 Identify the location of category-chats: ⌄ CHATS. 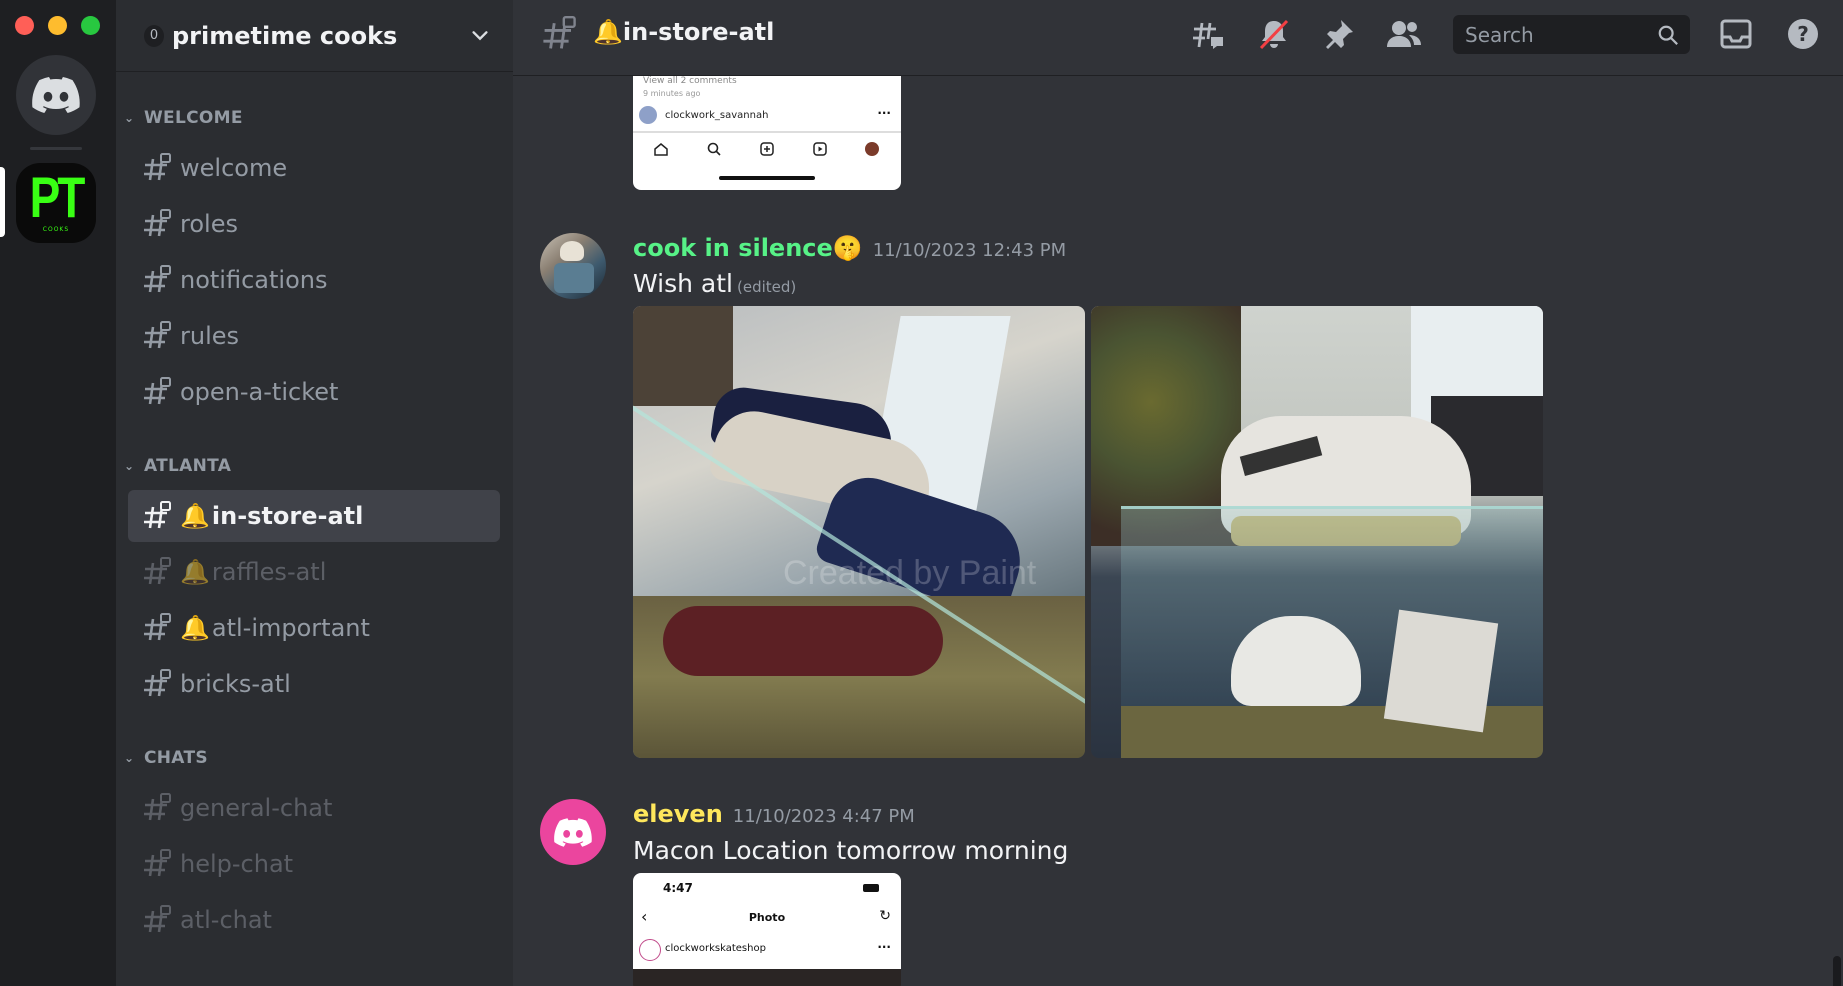
(166, 758).